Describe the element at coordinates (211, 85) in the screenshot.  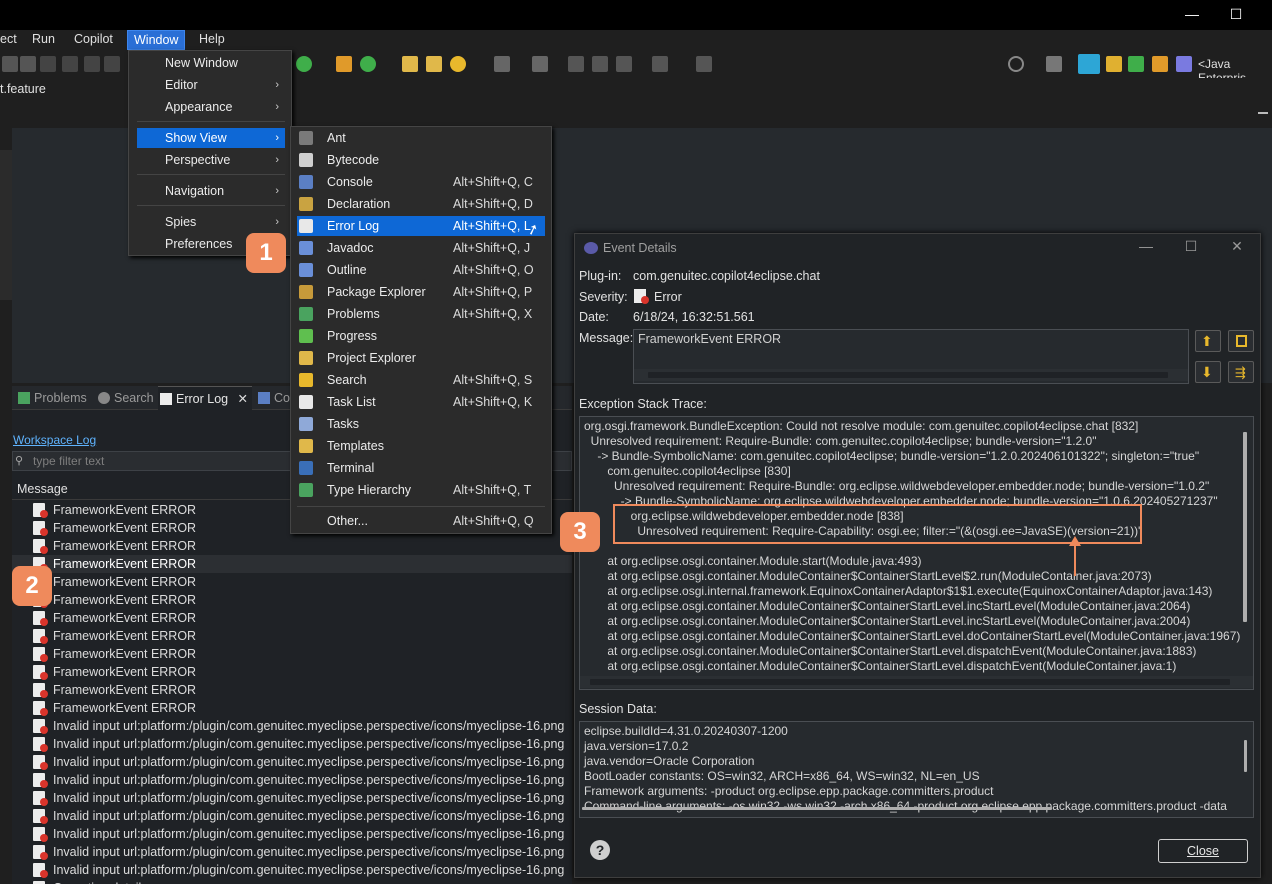
I see `menu-item-editor: Editor ›` at that location.